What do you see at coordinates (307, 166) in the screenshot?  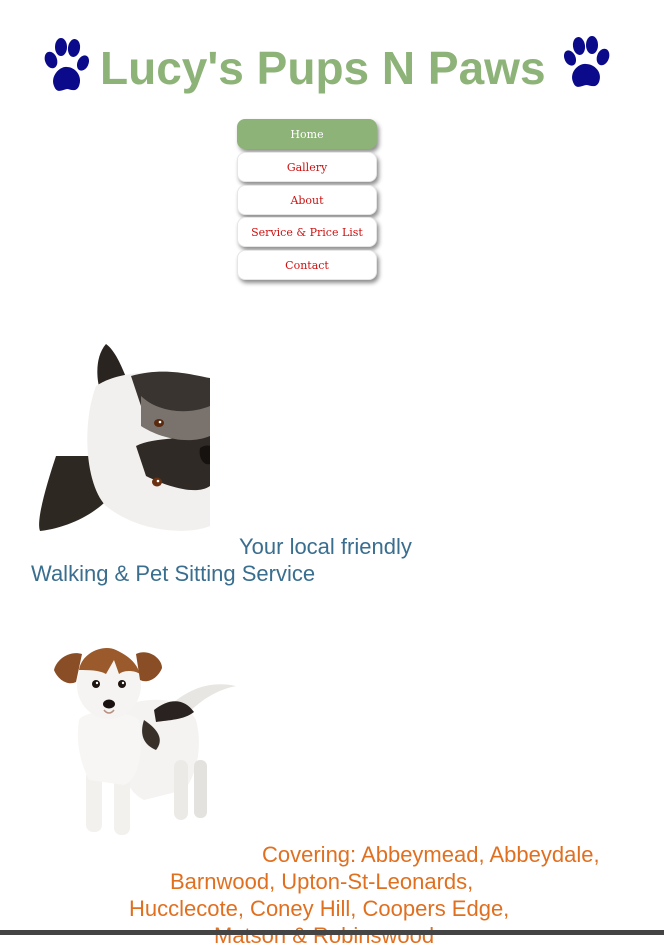 I see `nav-gallery: Gallery` at bounding box center [307, 166].